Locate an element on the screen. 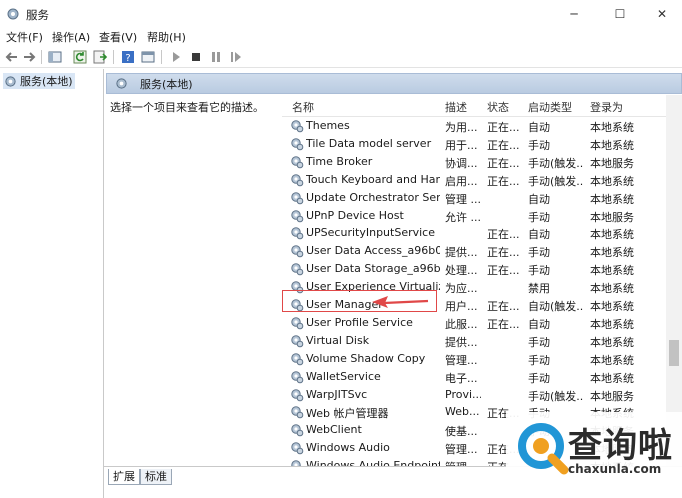 This screenshot has width=682, height=498. table-row: UPSecurityInputService 正在... 自动 本地系统 is located at coordinates (474, 233).